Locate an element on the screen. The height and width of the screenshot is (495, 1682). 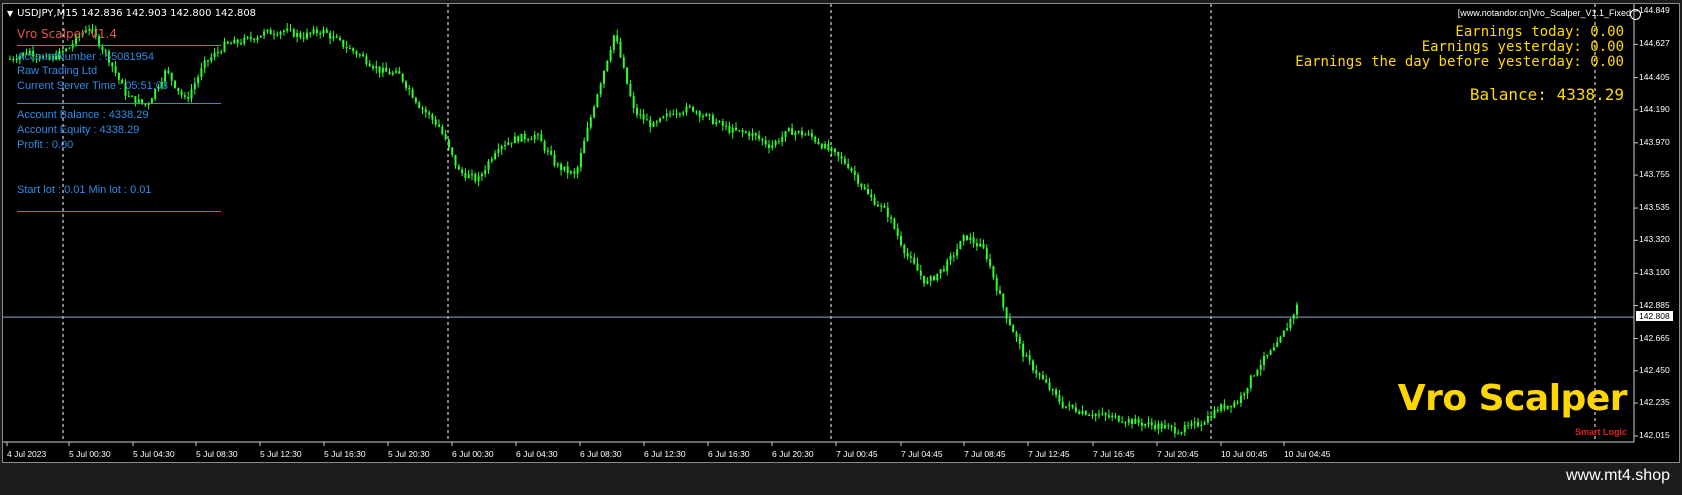
menu-triangle-icon: ▼ is located at coordinates (10, 13).